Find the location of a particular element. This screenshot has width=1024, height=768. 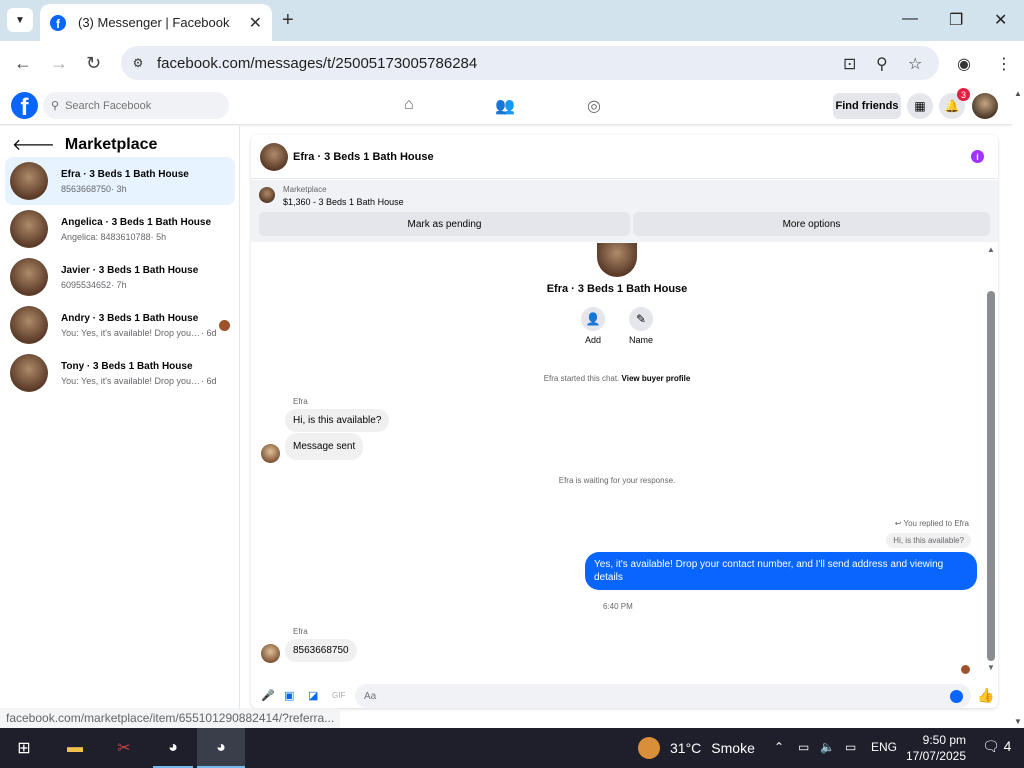

add-action: 👤 Add is located at coordinates (593, 326).